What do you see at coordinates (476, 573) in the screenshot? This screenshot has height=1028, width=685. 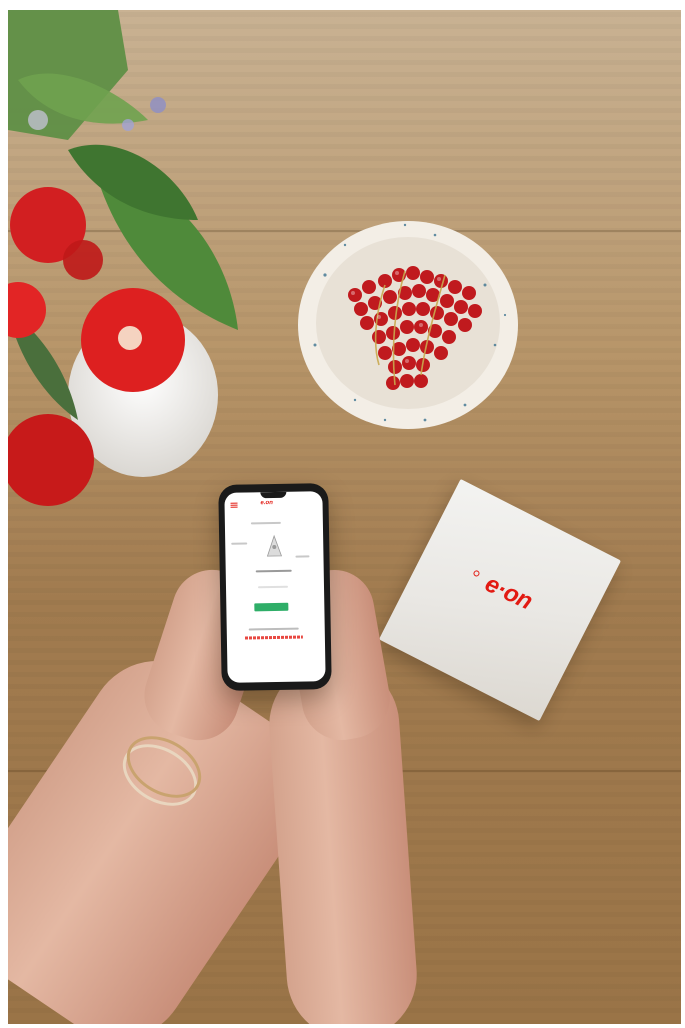 I see `router-indicator-dot` at bounding box center [476, 573].